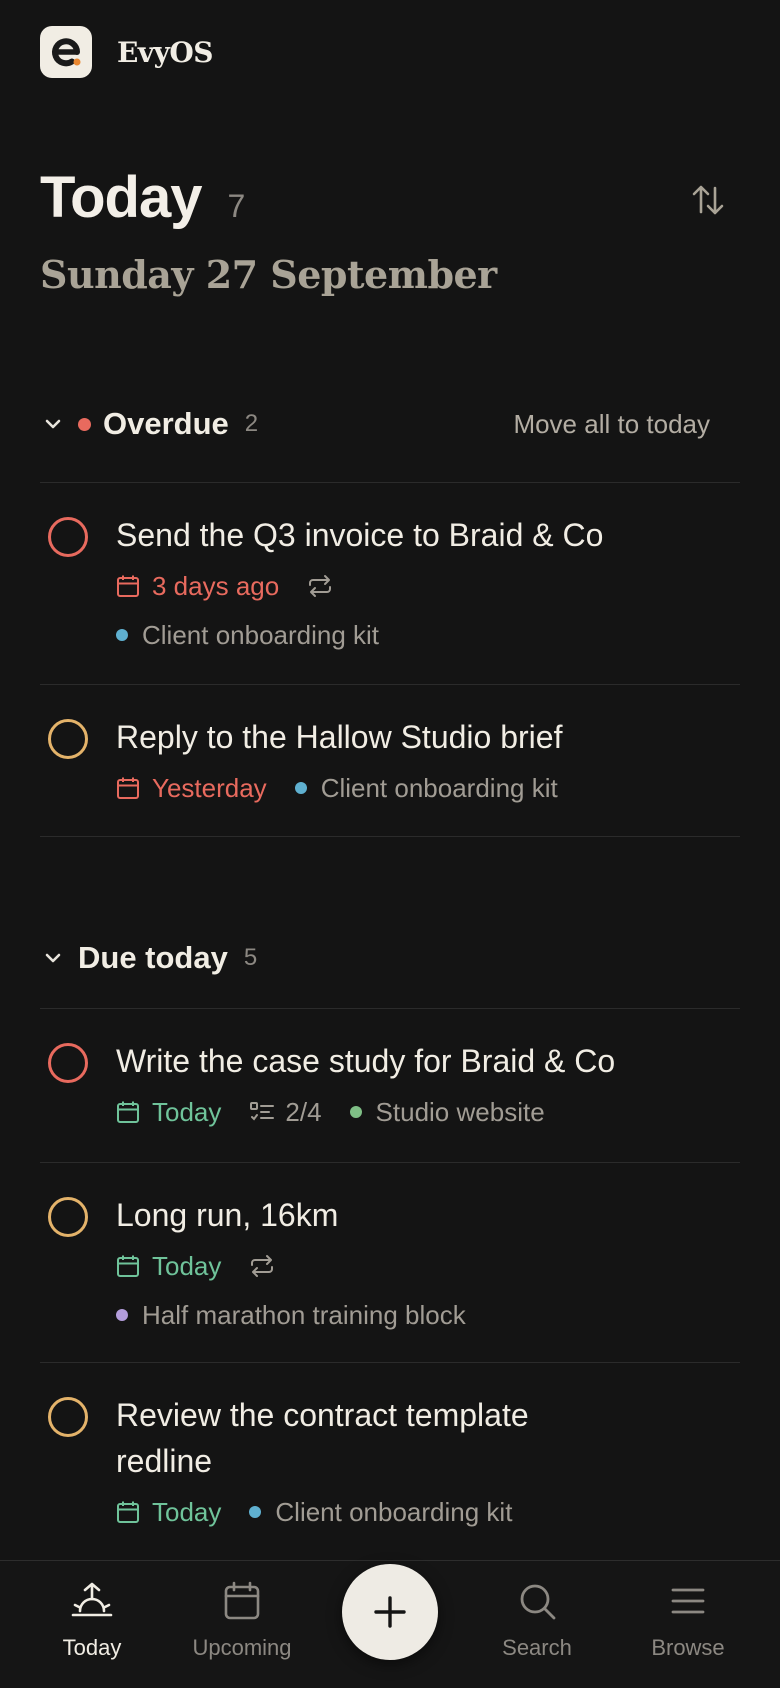 The height and width of the screenshot is (1688, 780). I want to click on add-task-button, so click(390, 1612).